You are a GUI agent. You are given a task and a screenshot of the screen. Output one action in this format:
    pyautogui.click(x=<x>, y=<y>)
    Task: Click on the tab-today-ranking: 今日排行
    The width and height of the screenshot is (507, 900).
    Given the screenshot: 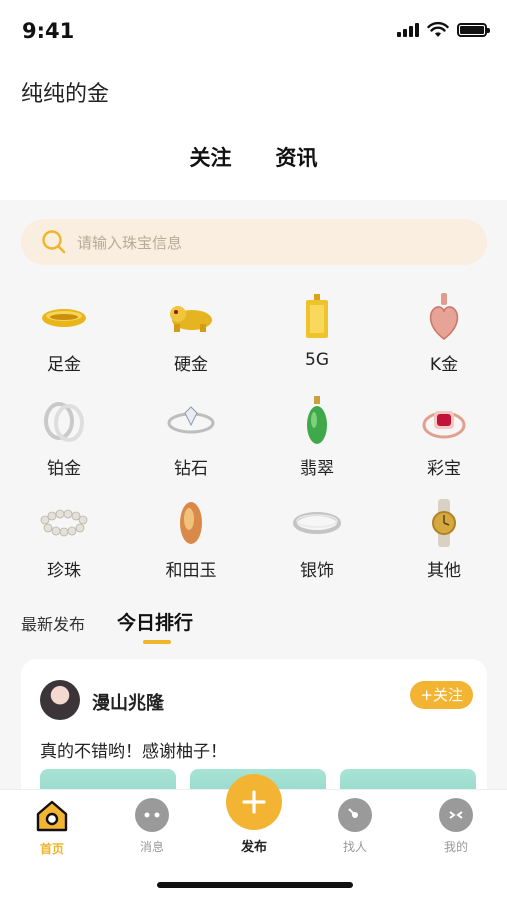 What is the action you would take?
    pyautogui.click(x=155, y=626)
    